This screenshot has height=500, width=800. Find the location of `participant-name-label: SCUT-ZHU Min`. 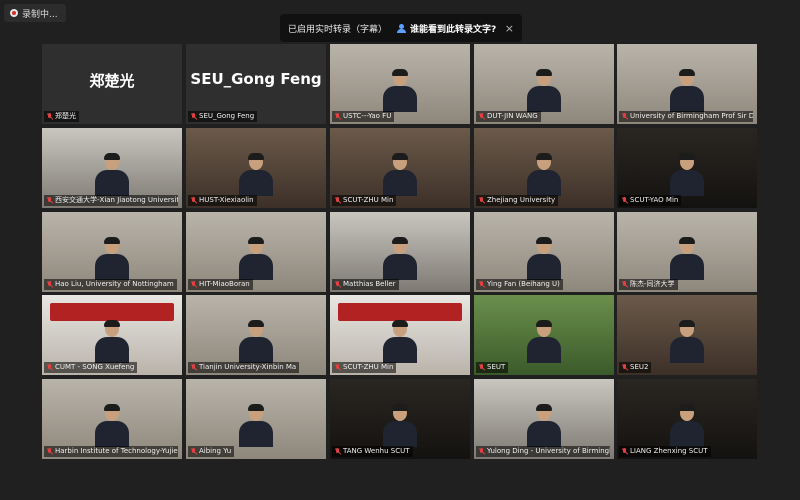

participant-name-label: SCUT-ZHU Min is located at coordinates (364, 367).